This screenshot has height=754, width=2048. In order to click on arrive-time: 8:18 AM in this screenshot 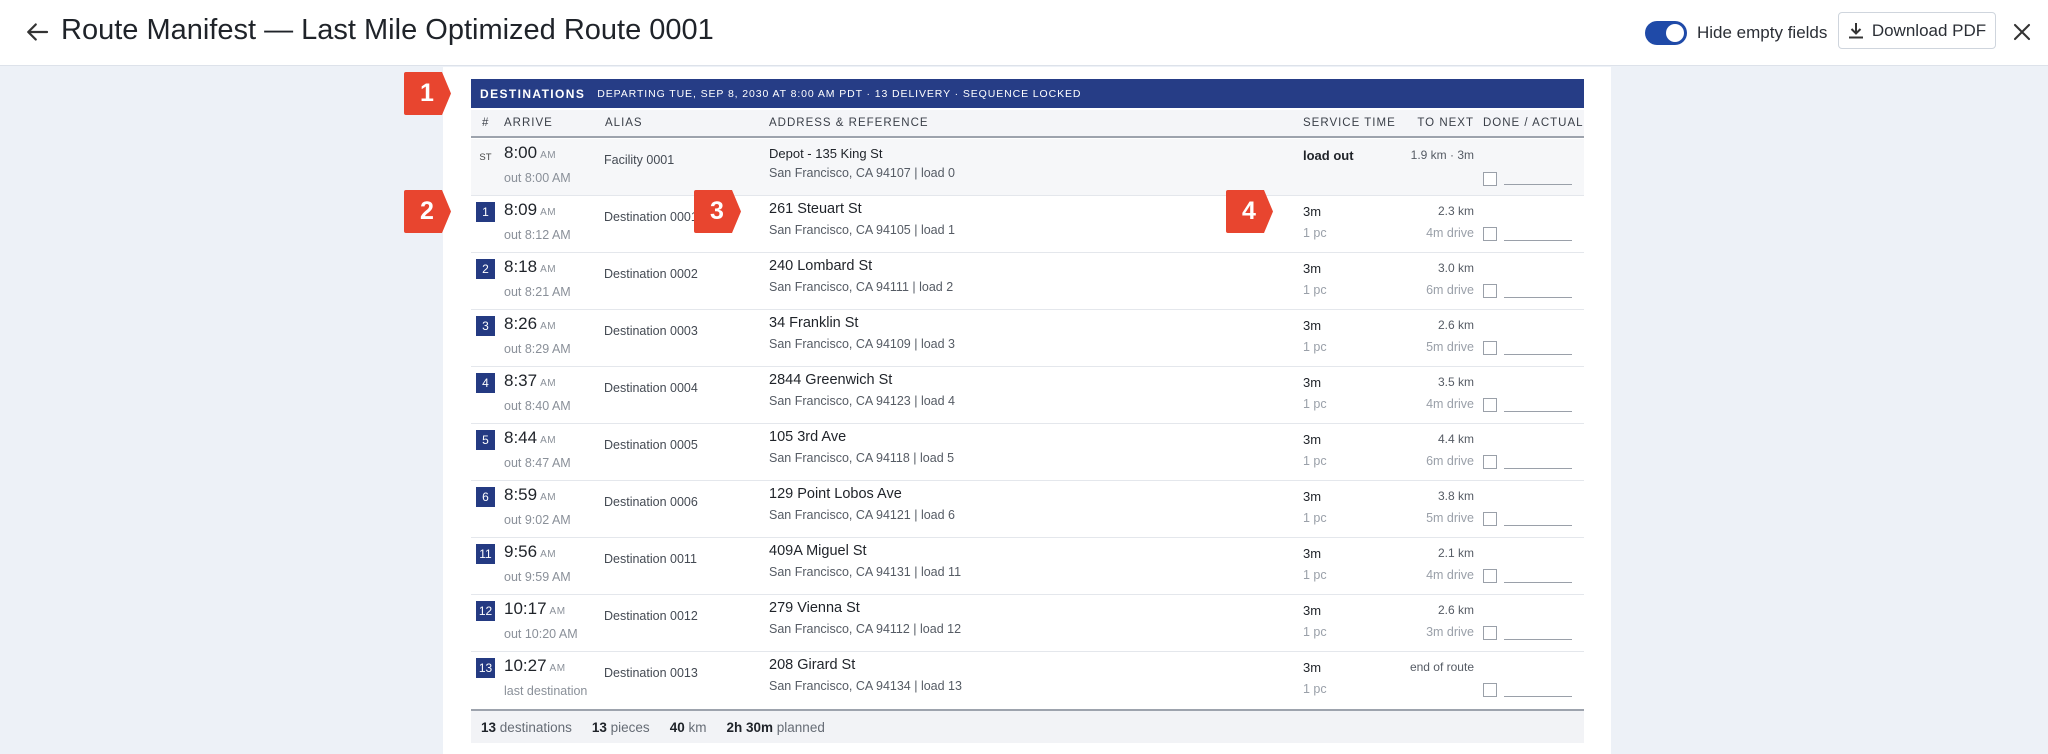, I will do `click(530, 267)`.